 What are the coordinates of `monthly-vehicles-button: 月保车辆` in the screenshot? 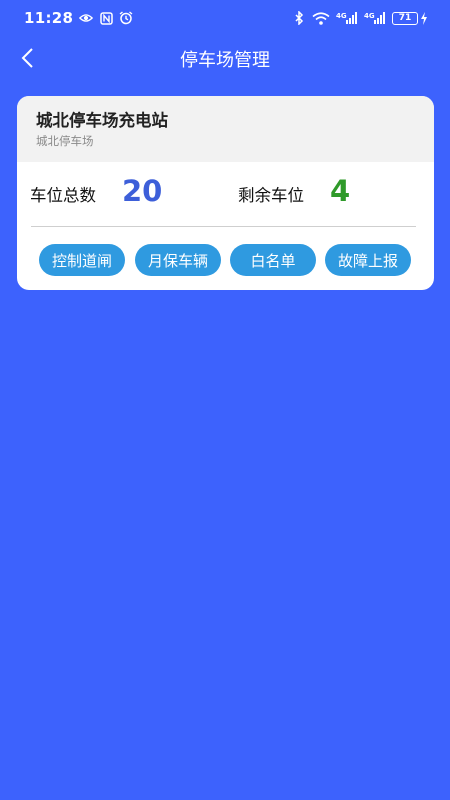 It's located at (178, 260).